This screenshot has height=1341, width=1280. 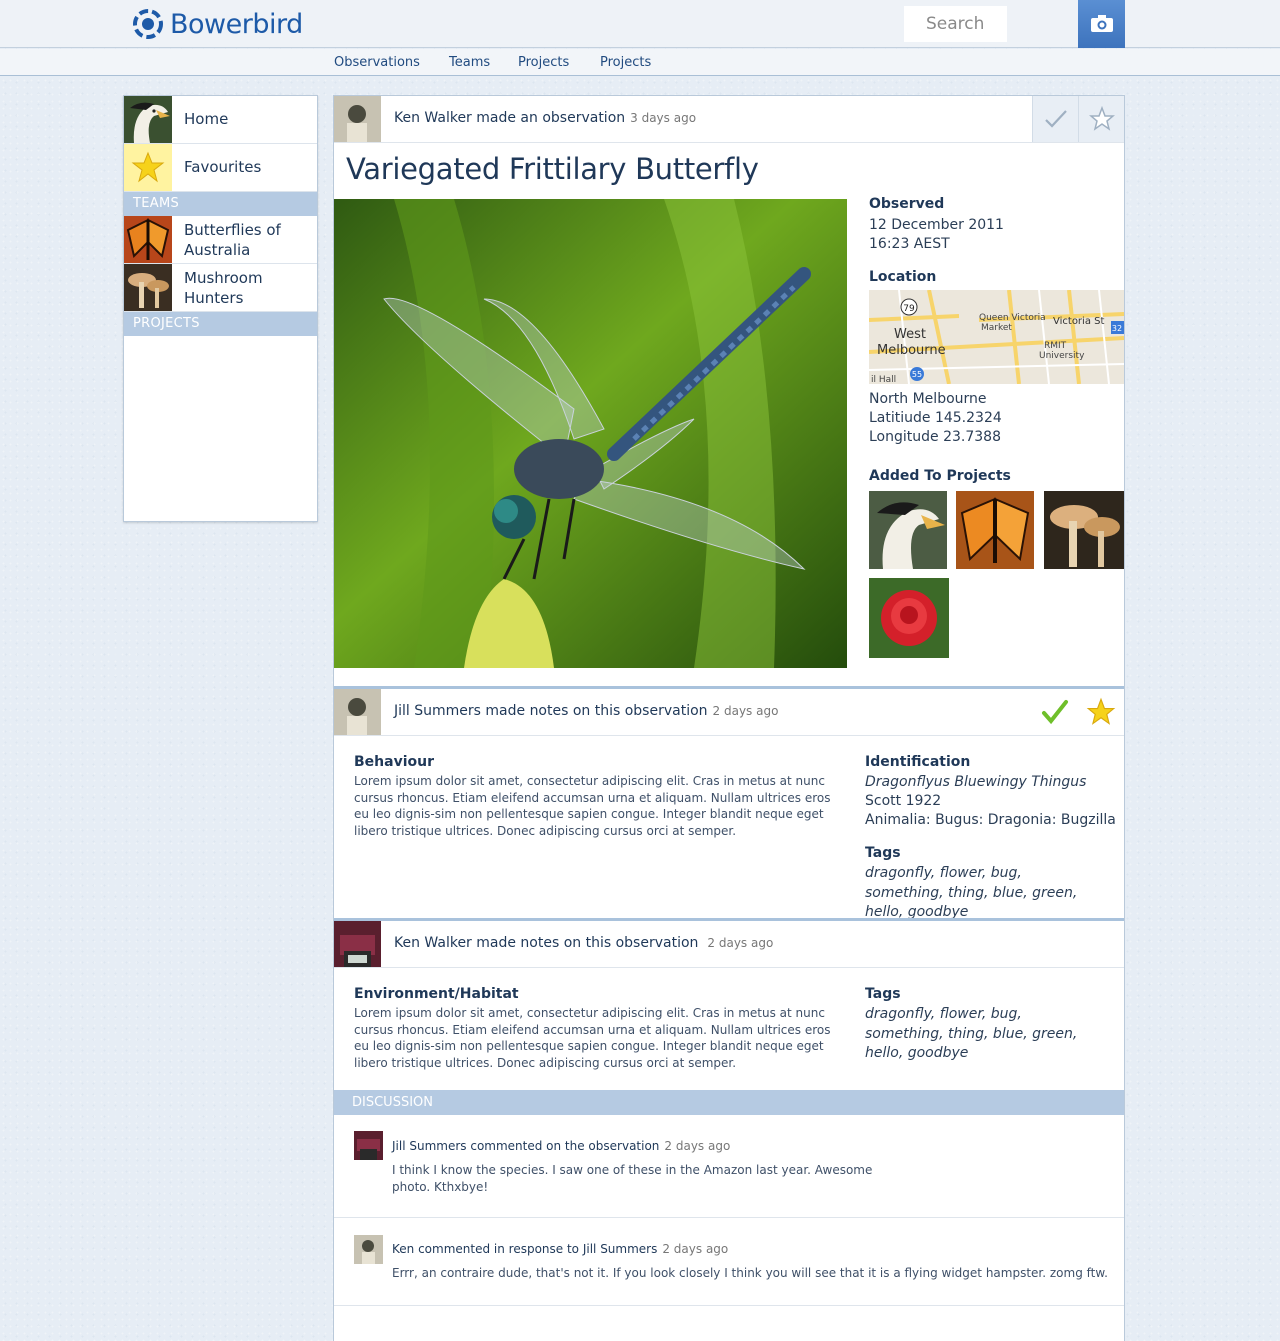 I want to click on map-route-32: 32, so click(x=1117, y=328).